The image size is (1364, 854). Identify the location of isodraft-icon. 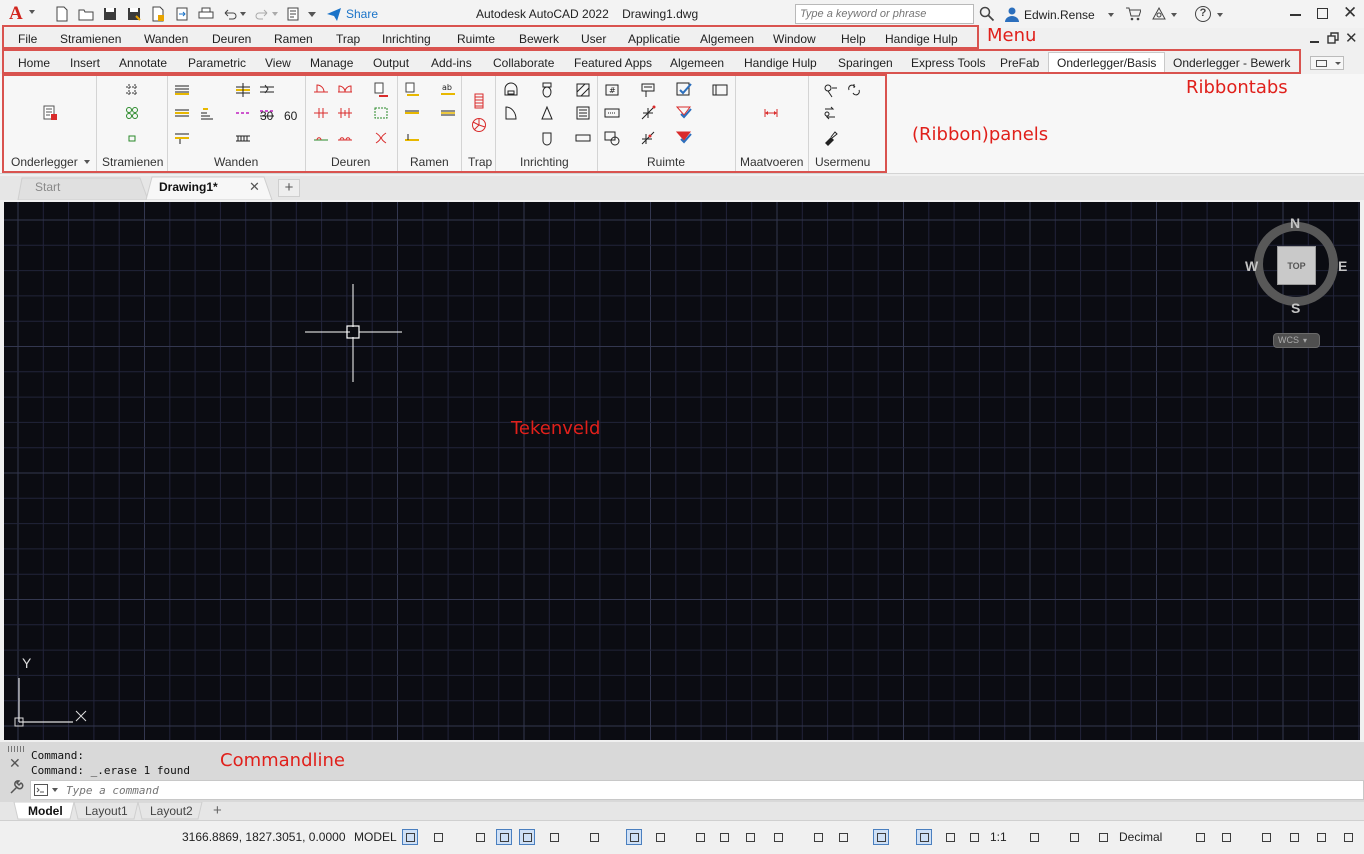
(594, 837).